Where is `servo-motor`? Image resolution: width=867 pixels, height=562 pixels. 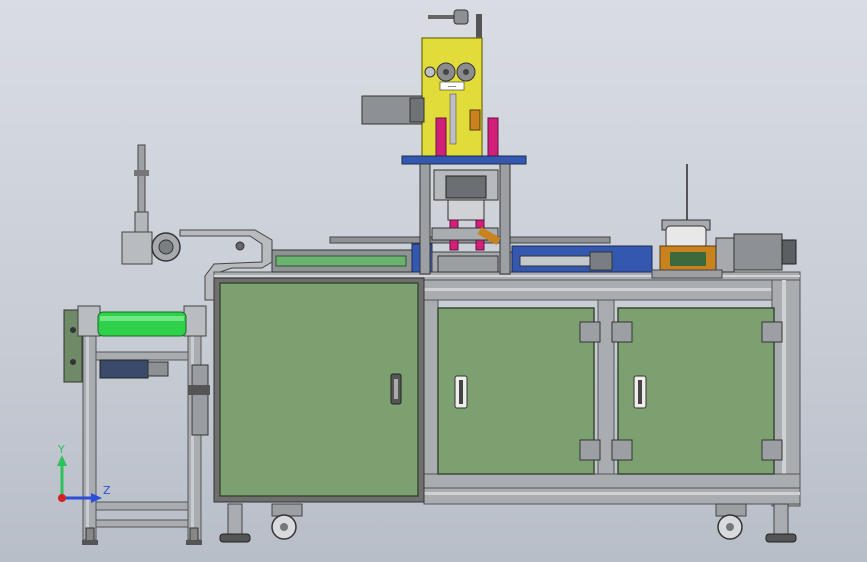 servo-motor is located at coordinates (758, 252).